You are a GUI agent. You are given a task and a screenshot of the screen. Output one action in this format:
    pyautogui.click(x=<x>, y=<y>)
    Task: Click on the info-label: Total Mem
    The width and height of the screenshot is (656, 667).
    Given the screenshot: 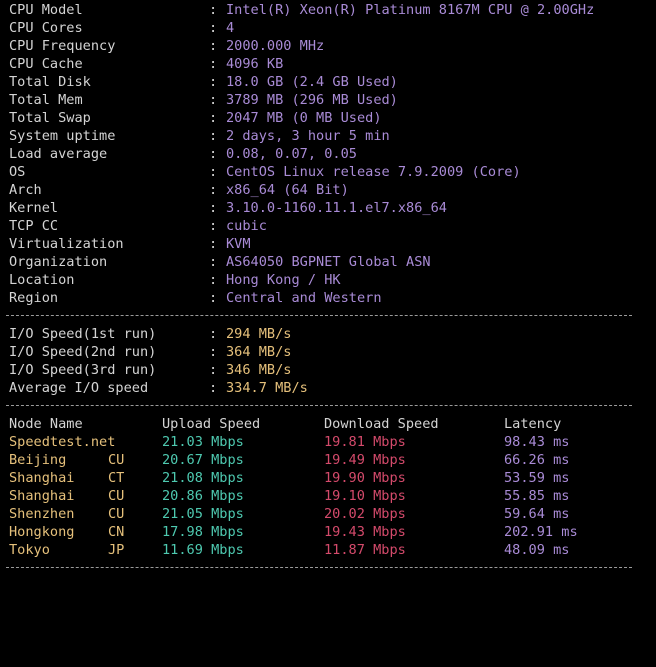 What is the action you would take?
    pyautogui.click(x=46, y=100)
    